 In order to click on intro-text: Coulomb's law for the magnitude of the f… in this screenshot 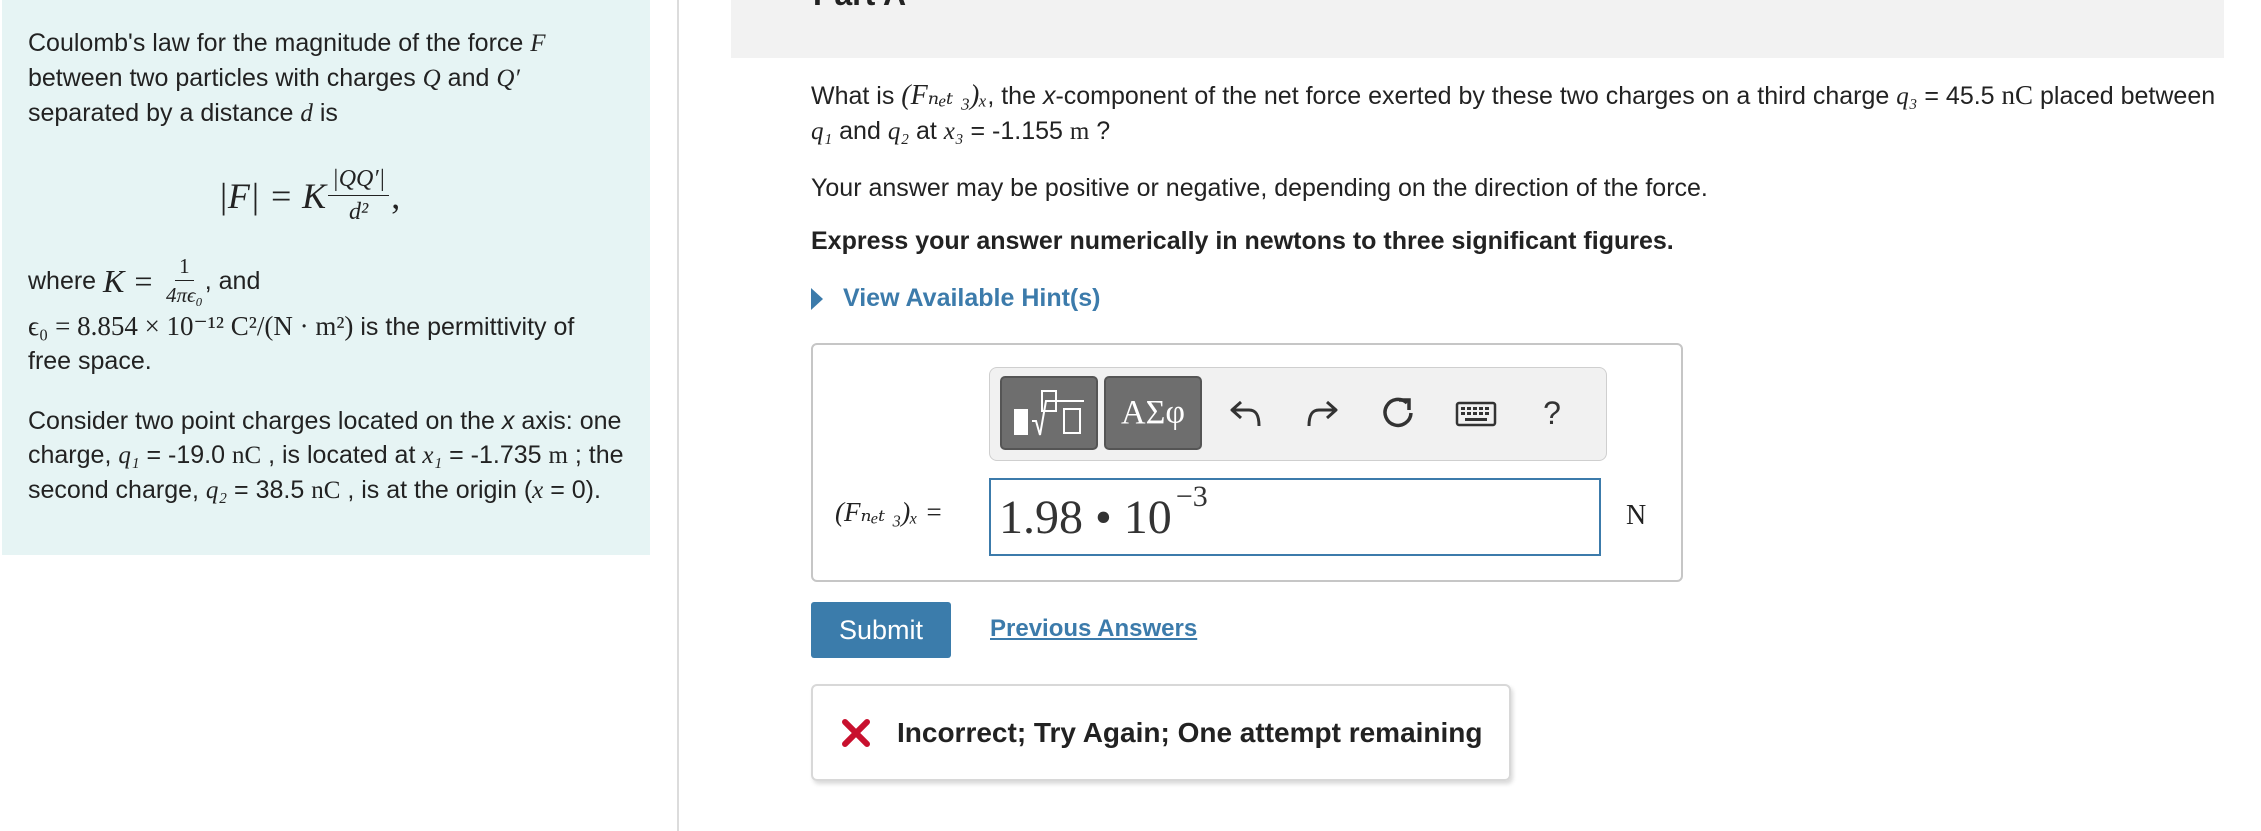, I will do `click(279, 43)`.